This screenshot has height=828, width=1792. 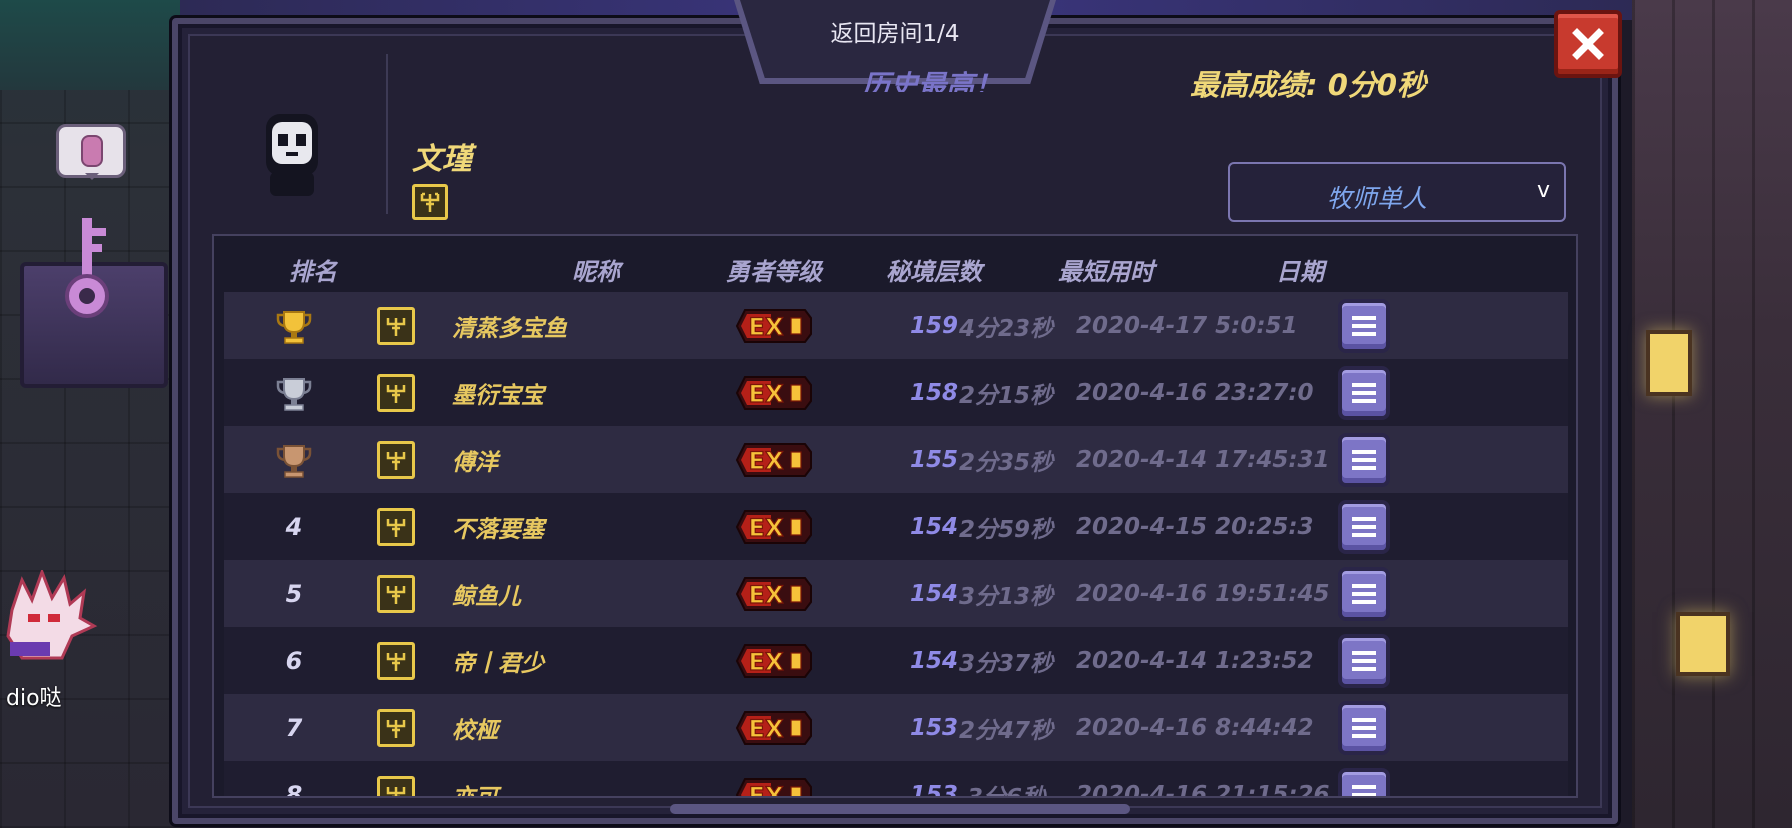 What do you see at coordinates (475, 460) in the screenshot?
I see `nickname: 傅洋` at bounding box center [475, 460].